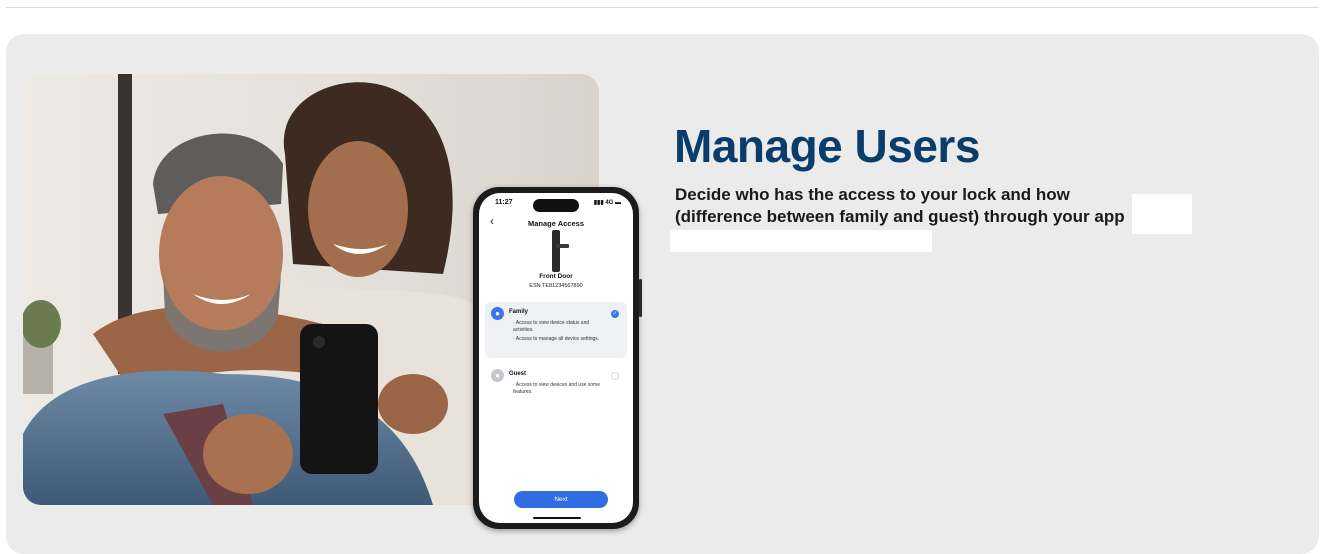  Describe the element at coordinates (518, 374) in the screenshot. I see `guest-option-label: Guest` at that location.